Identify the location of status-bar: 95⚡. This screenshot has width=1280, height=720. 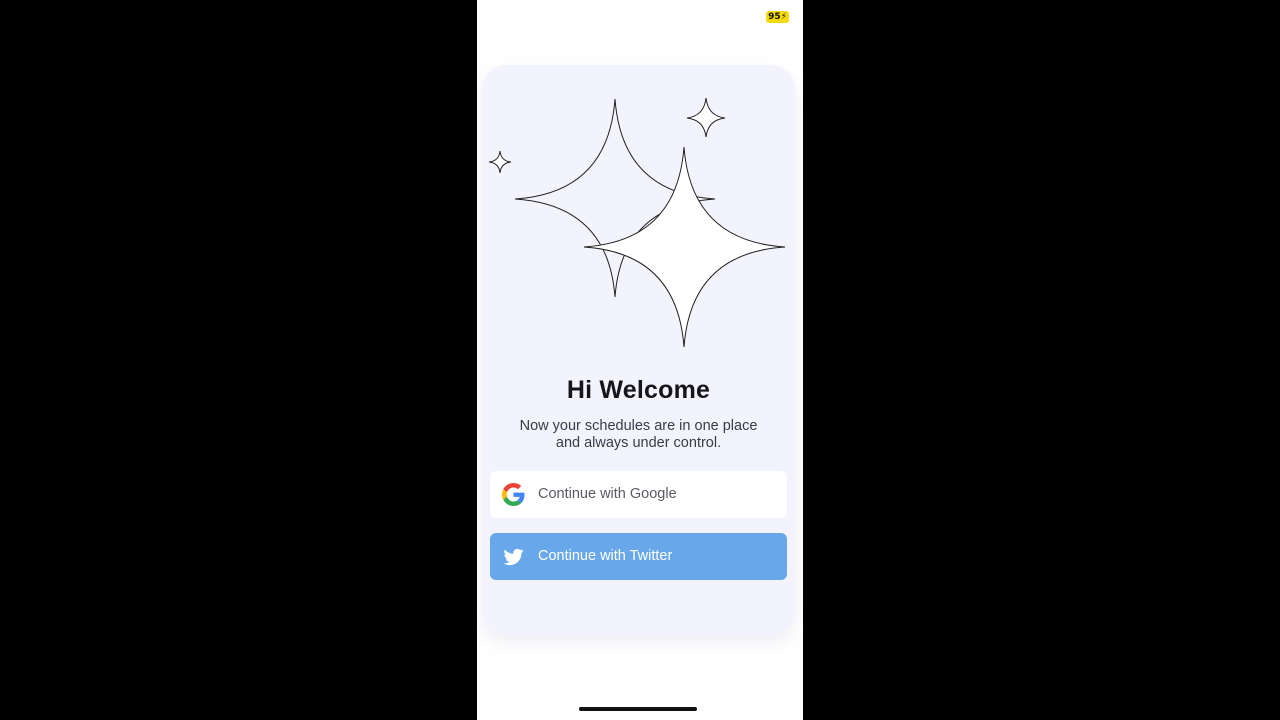
(640, 17).